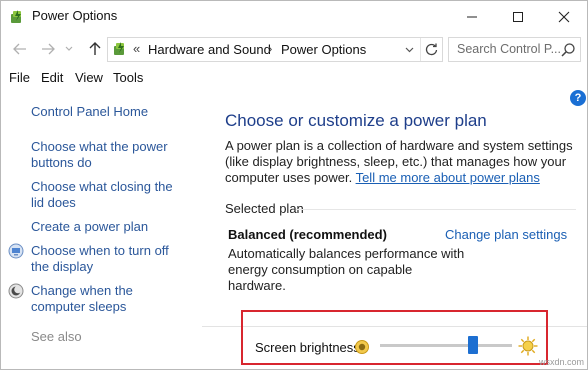 The image size is (588, 370). What do you see at coordinates (209, 49) in the screenshot?
I see `breadcrumb-hardware-and-sound: Hardware and Sound` at bounding box center [209, 49].